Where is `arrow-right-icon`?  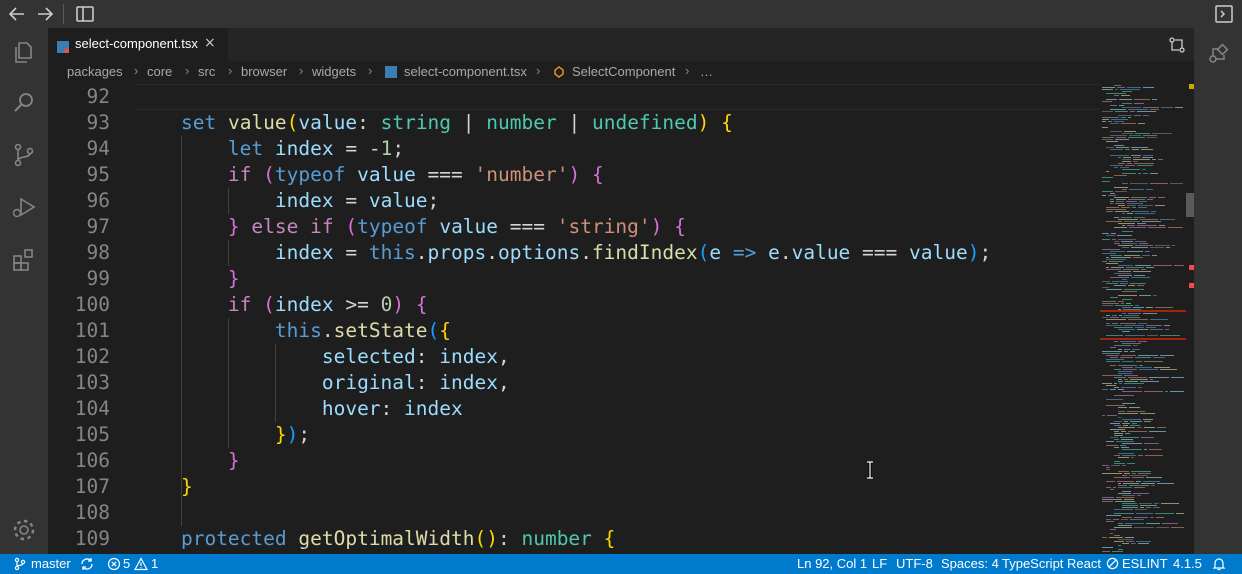 arrow-right-icon is located at coordinates (45, 14).